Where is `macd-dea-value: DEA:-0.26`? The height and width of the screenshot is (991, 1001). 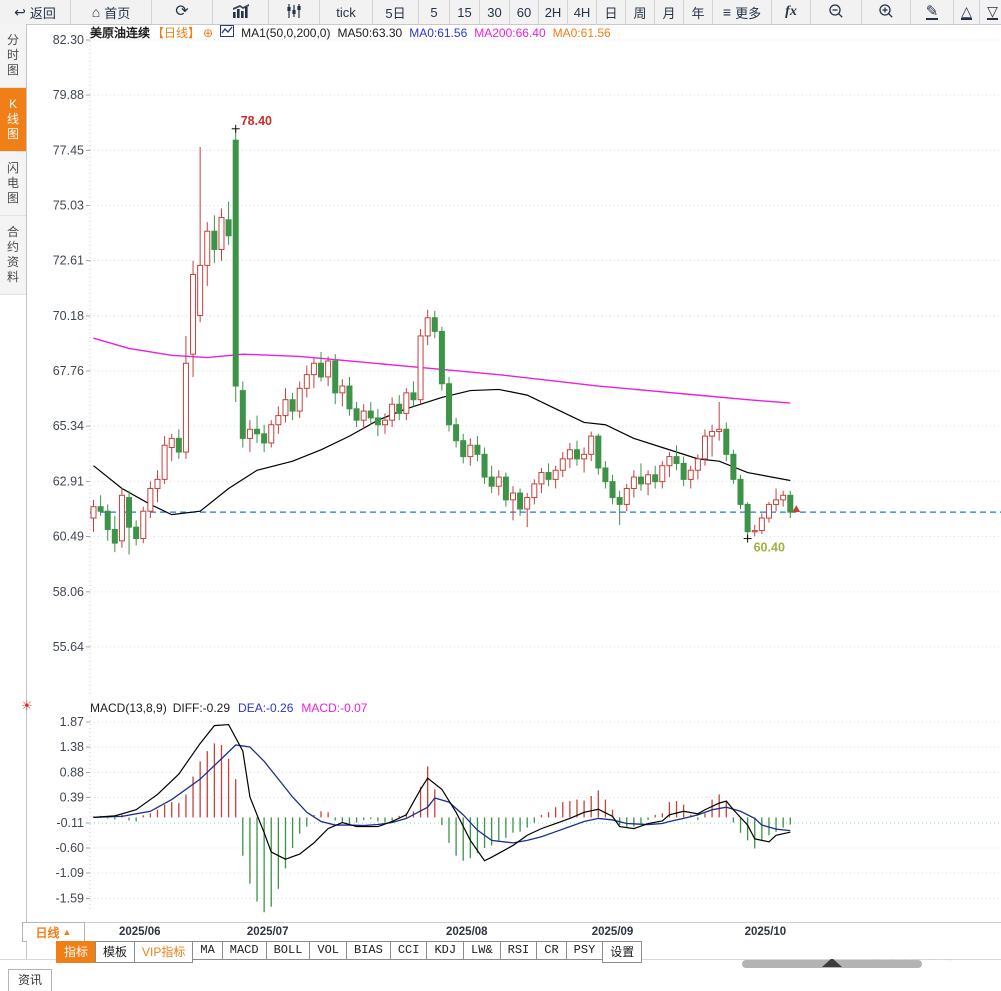 macd-dea-value: DEA:-0.26 is located at coordinates (266, 707).